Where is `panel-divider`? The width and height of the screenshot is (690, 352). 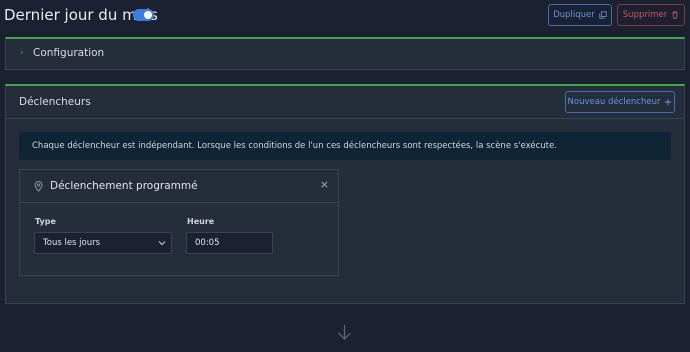 panel-divider is located at coordinates (345, 118).